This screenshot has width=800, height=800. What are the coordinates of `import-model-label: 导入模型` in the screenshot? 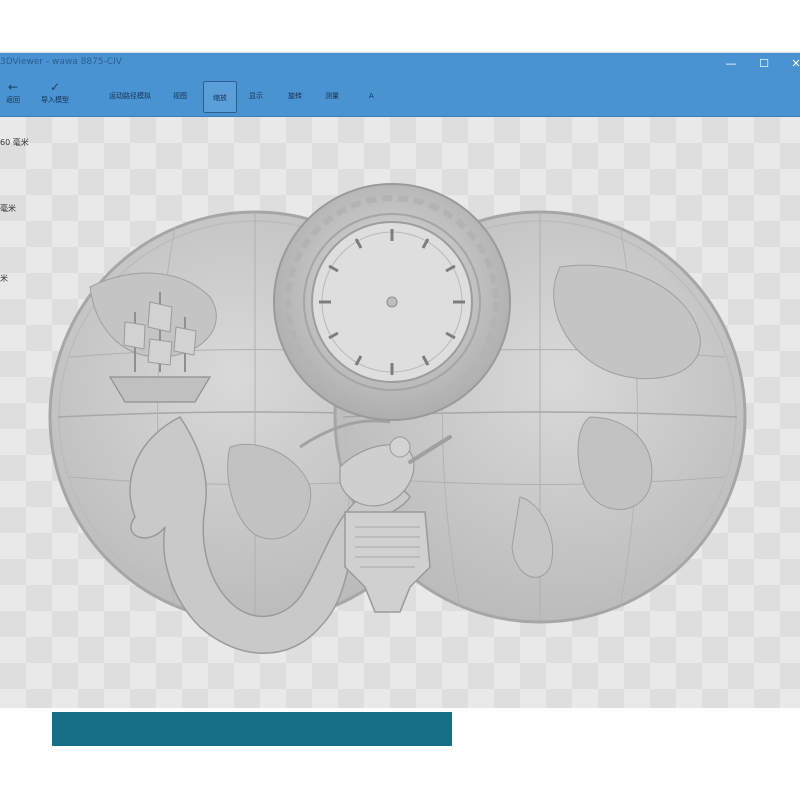 It's located at (55, 100).